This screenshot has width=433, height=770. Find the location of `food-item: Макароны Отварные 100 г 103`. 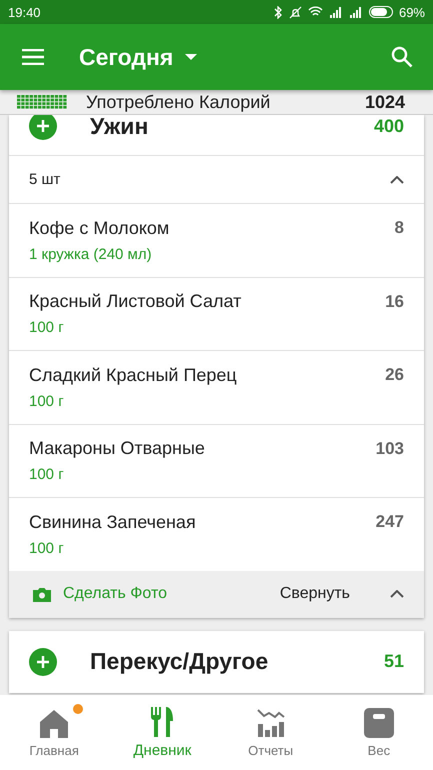

food-item: Макароны Отварные 100 г 103 is located at coordinates (216, 460).